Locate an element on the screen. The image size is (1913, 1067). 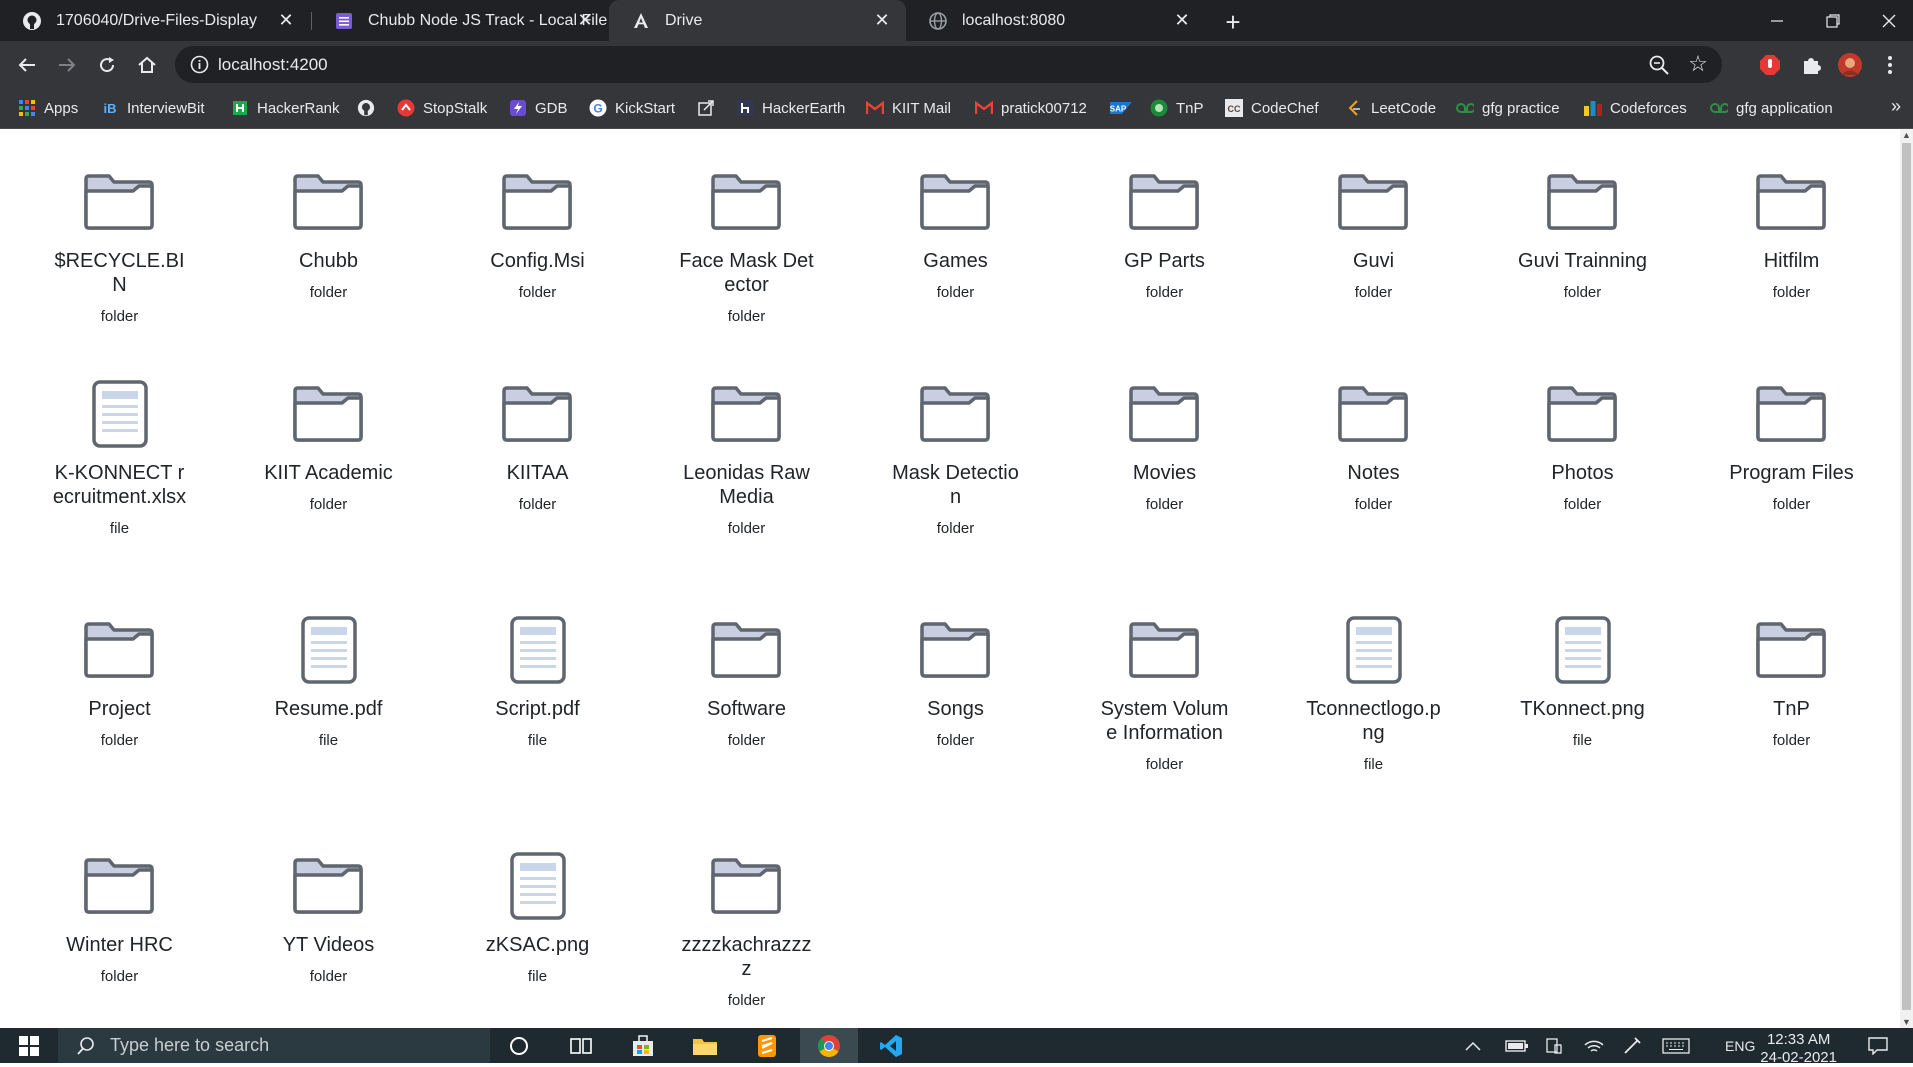
scroll-up-arrow-icon: ▲ is located at coordinates (1906, 135).